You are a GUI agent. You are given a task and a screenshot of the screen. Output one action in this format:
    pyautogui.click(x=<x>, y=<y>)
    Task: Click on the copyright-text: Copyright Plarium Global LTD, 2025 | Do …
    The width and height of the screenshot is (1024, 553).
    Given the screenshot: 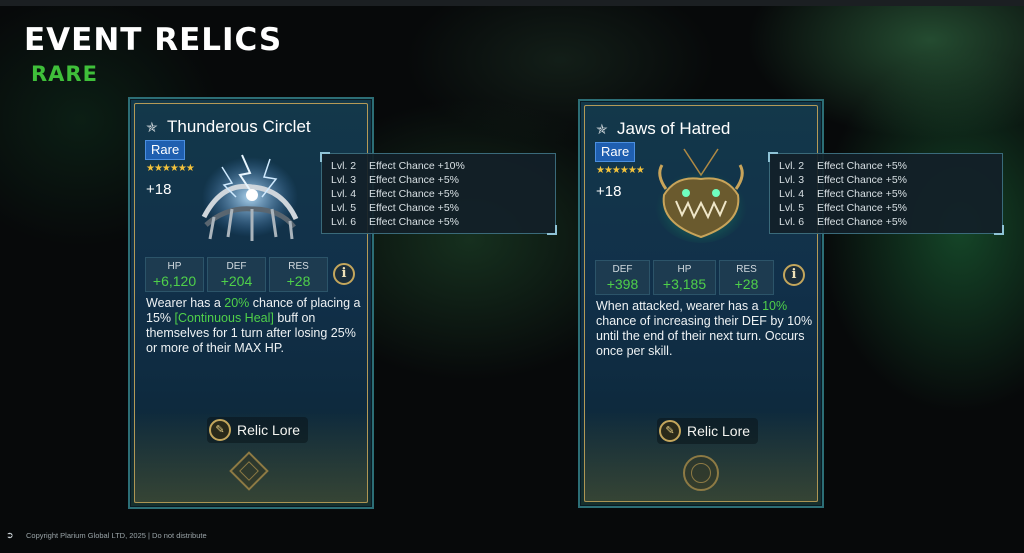 What is the action you would take?
    pyautogui.click(x=116, y=535)
    